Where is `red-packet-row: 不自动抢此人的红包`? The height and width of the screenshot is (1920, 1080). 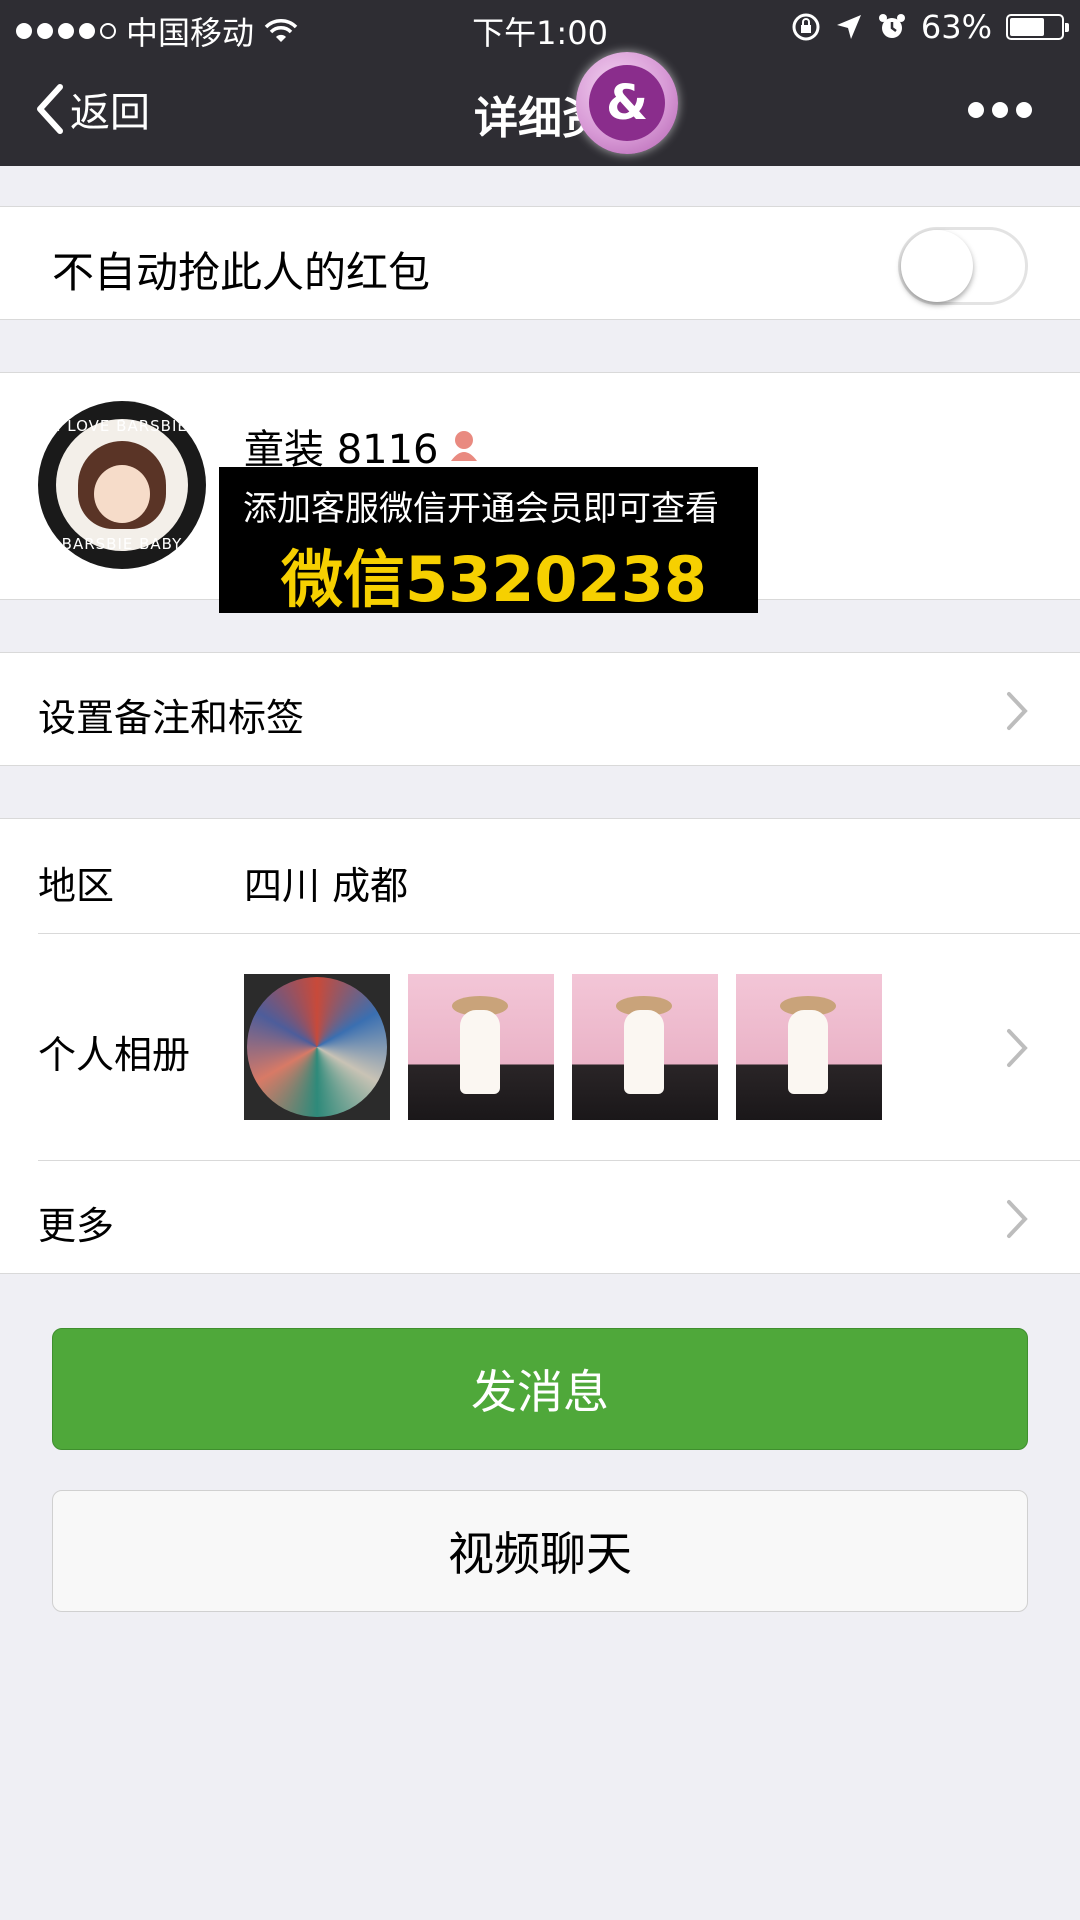 red-packet-row: 不自动抢此人的红包 is located at coordinates (540, 263).